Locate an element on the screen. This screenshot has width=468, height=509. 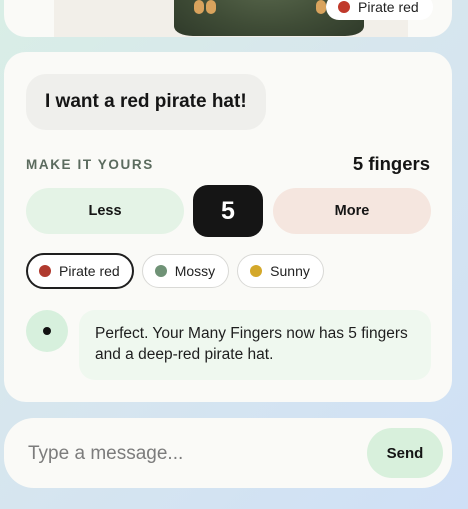
color-option-label: Pirate red is located at coordinates (89, 271).